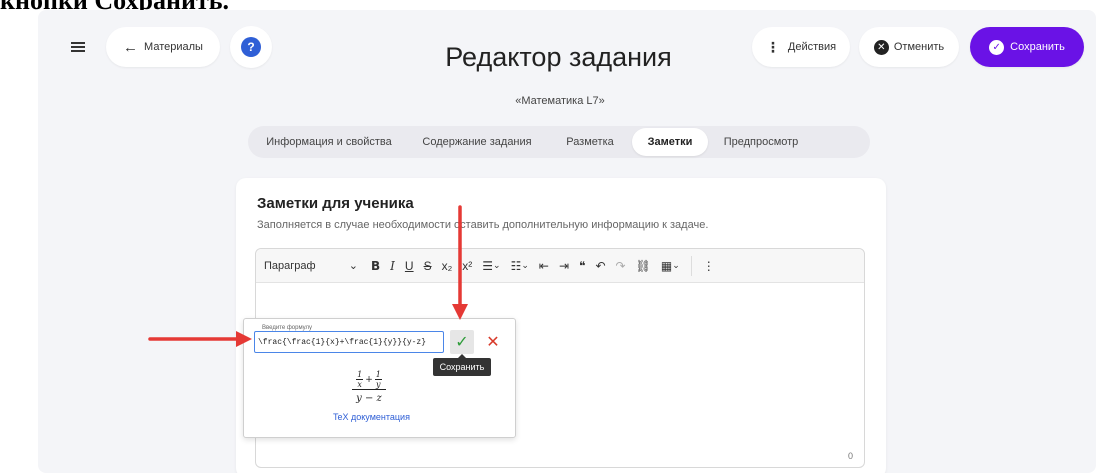  Describe the element at coordinates (200, 339) in the screenshot. I see `arrow-to-formula-input` at that location.